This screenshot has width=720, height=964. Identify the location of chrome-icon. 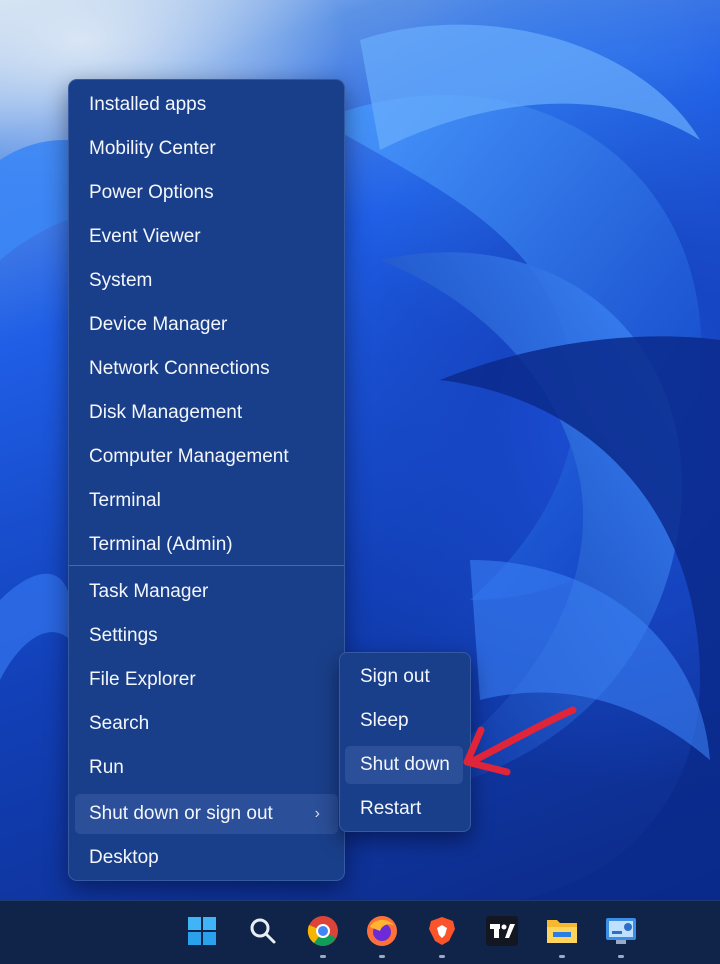
(323, 935).